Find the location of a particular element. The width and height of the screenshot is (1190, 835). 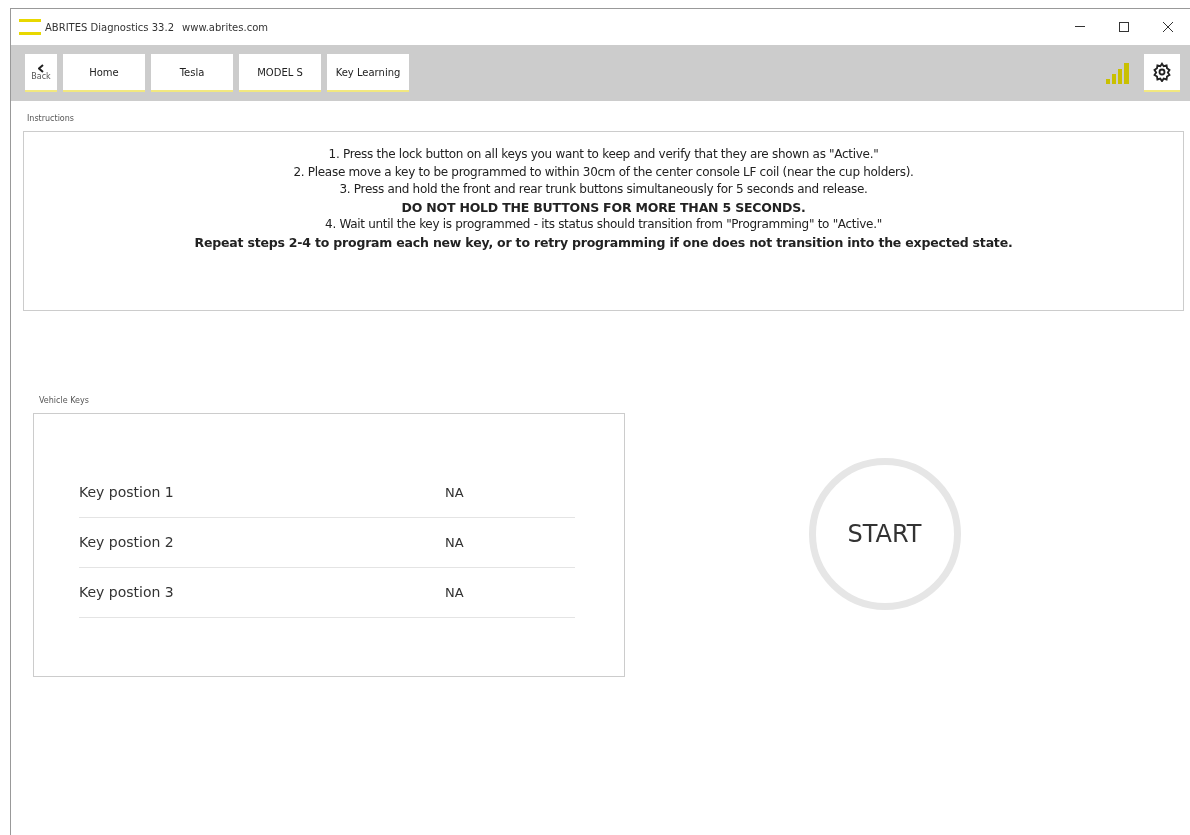

close-icon is located at coordinates (1168, 27).